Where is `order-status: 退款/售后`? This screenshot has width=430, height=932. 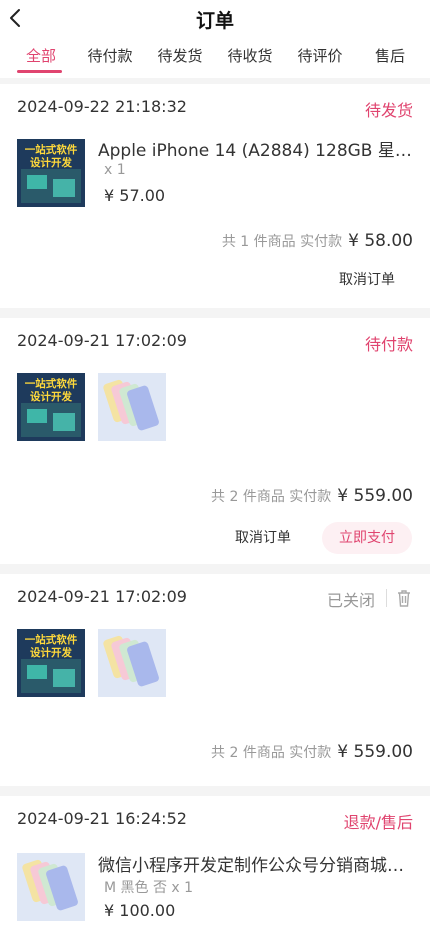
order-status: 退款/售后 is located at coordinates (378, 822).